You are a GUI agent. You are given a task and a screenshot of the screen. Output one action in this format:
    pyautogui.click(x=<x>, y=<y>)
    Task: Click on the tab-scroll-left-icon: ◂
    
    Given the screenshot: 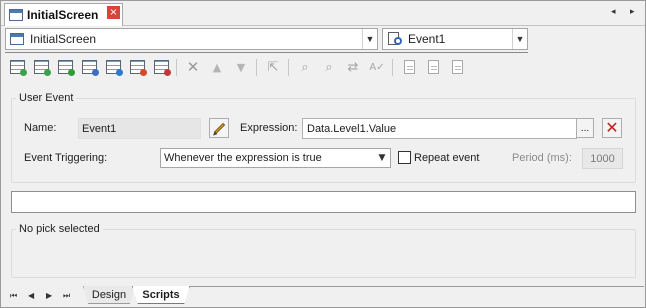 What is the action you would take?
    pyautogui.click(x=613, y=12)
    